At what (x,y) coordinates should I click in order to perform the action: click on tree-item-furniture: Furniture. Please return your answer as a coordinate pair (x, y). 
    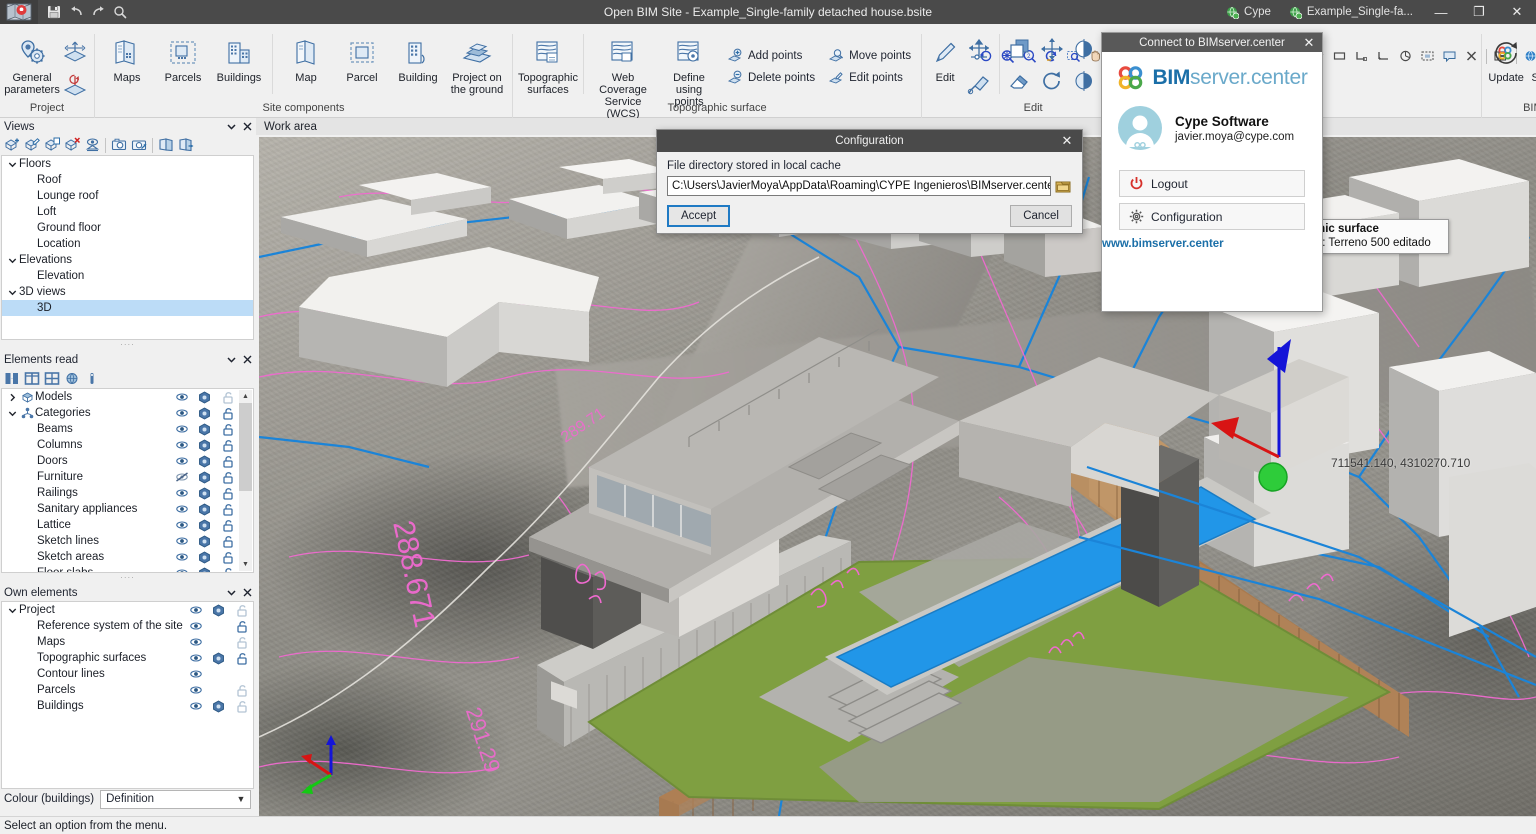
    Looking at the image, I should click on (120, 477).